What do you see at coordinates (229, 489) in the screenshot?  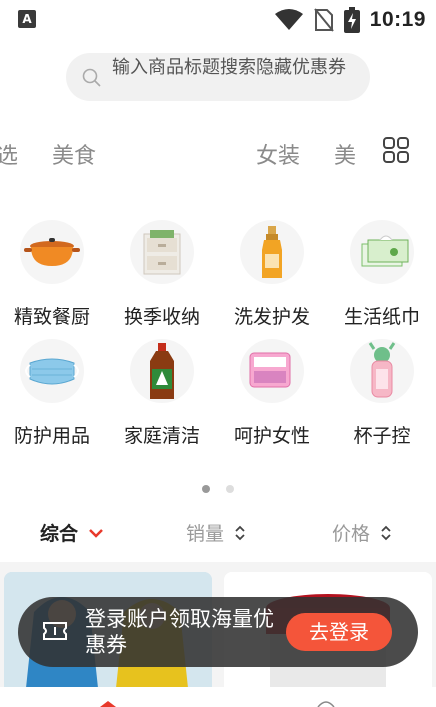 I see `pager-dot` at bounding box center [229, 489].